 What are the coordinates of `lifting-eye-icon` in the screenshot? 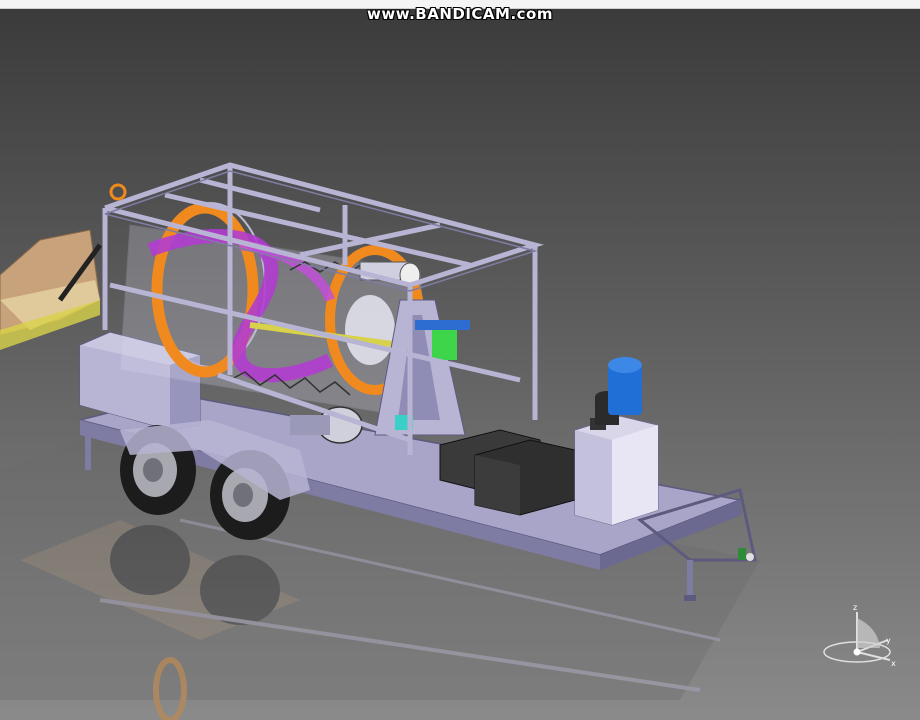 It's located at (118, 192).